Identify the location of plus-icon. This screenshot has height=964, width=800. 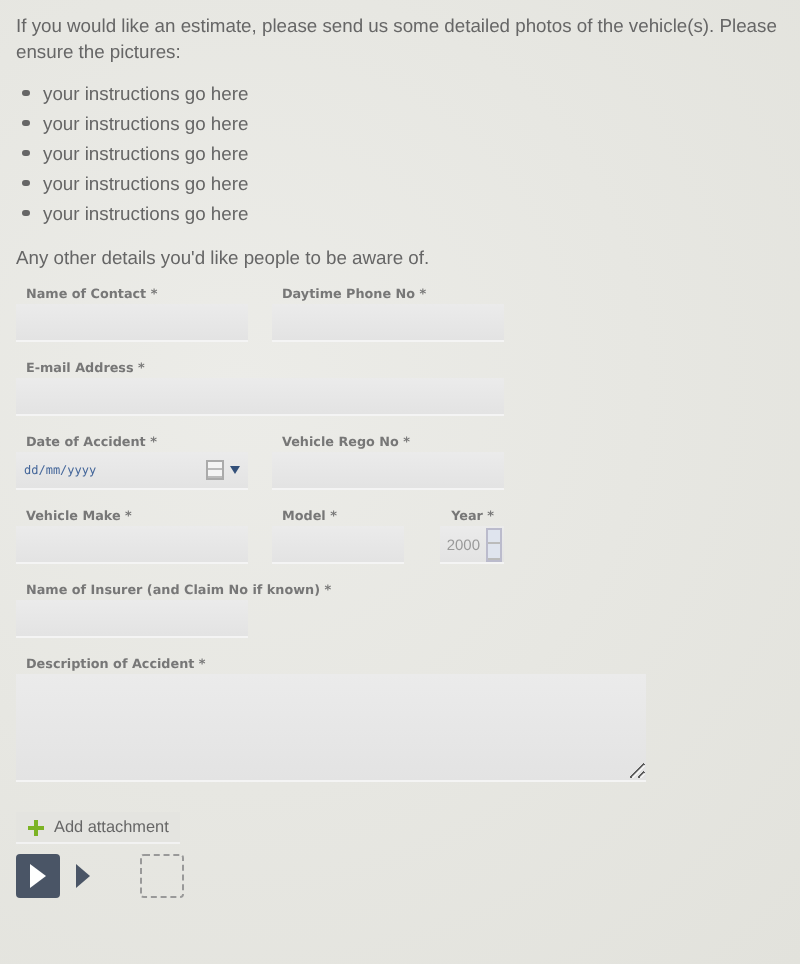
(36, 827).